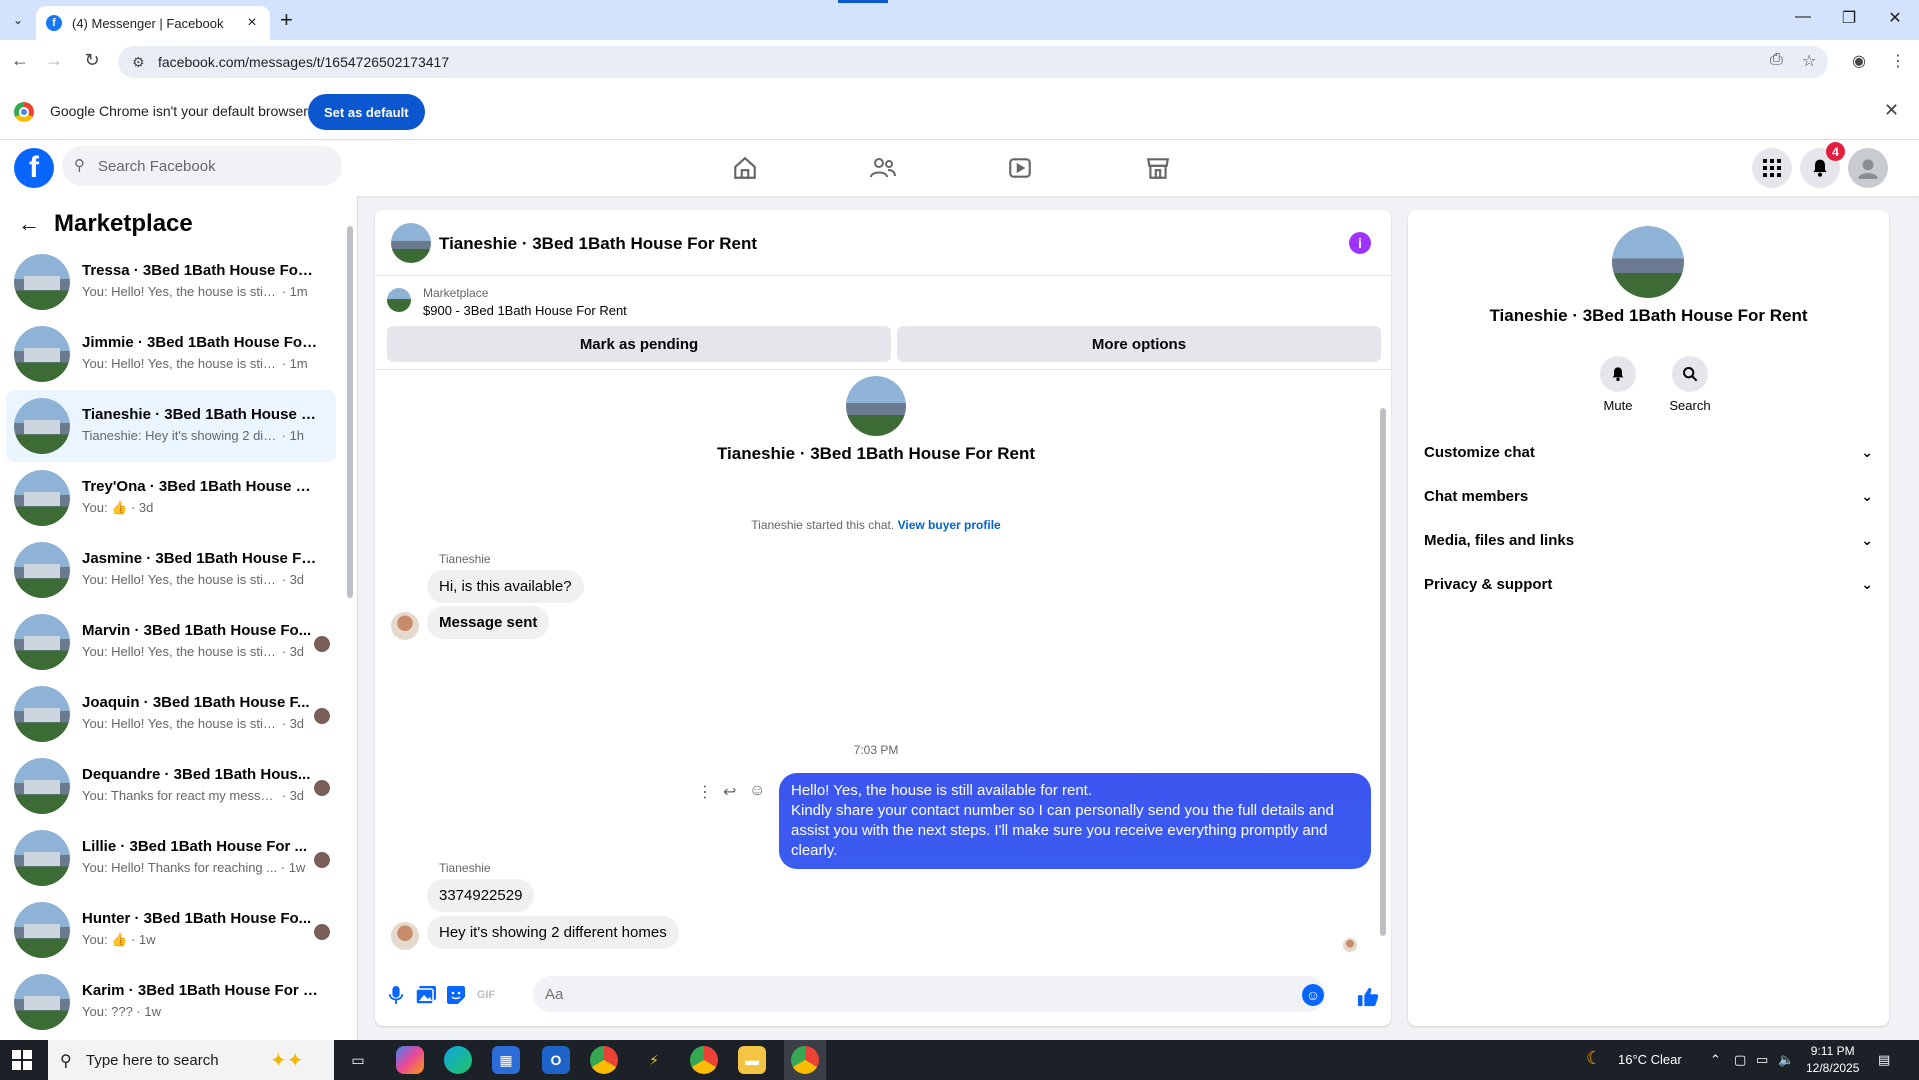  I want to click on close-tab-icon: ×, so click(252, 23).